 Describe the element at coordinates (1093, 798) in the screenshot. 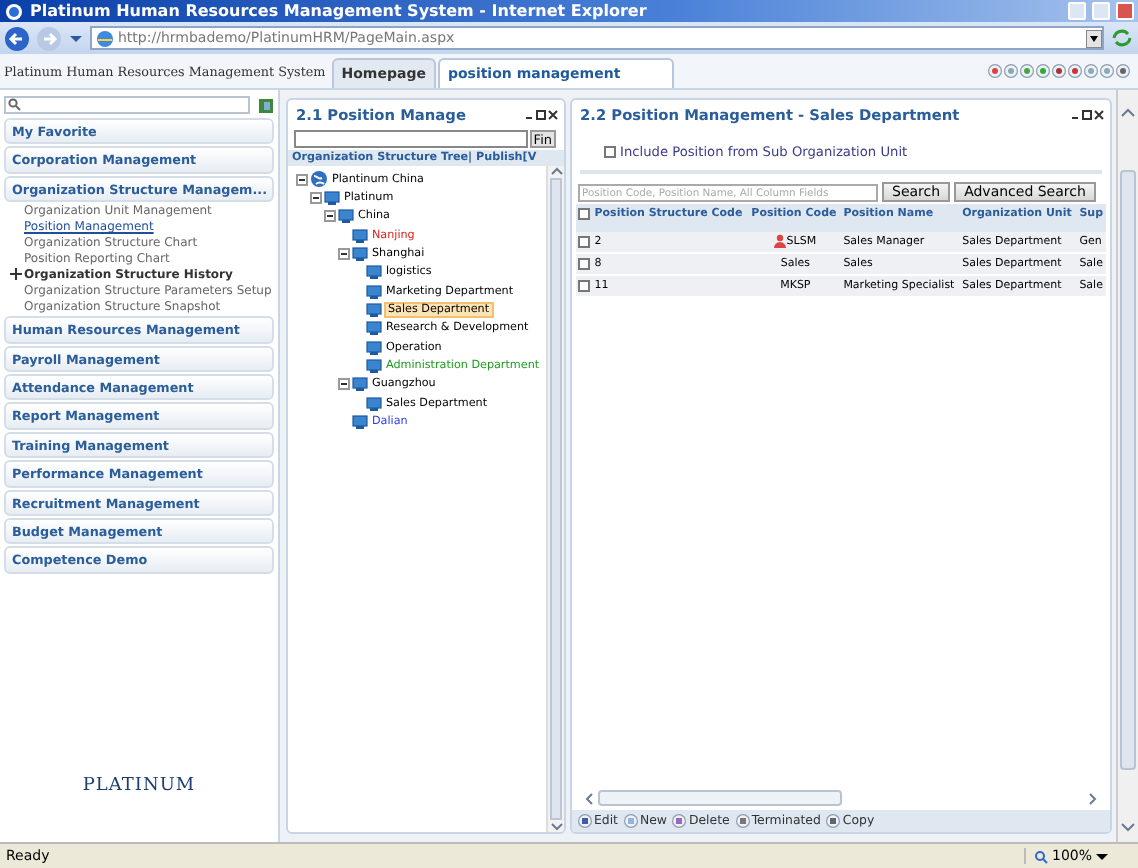

I see `scroll-right-icon` at that location.